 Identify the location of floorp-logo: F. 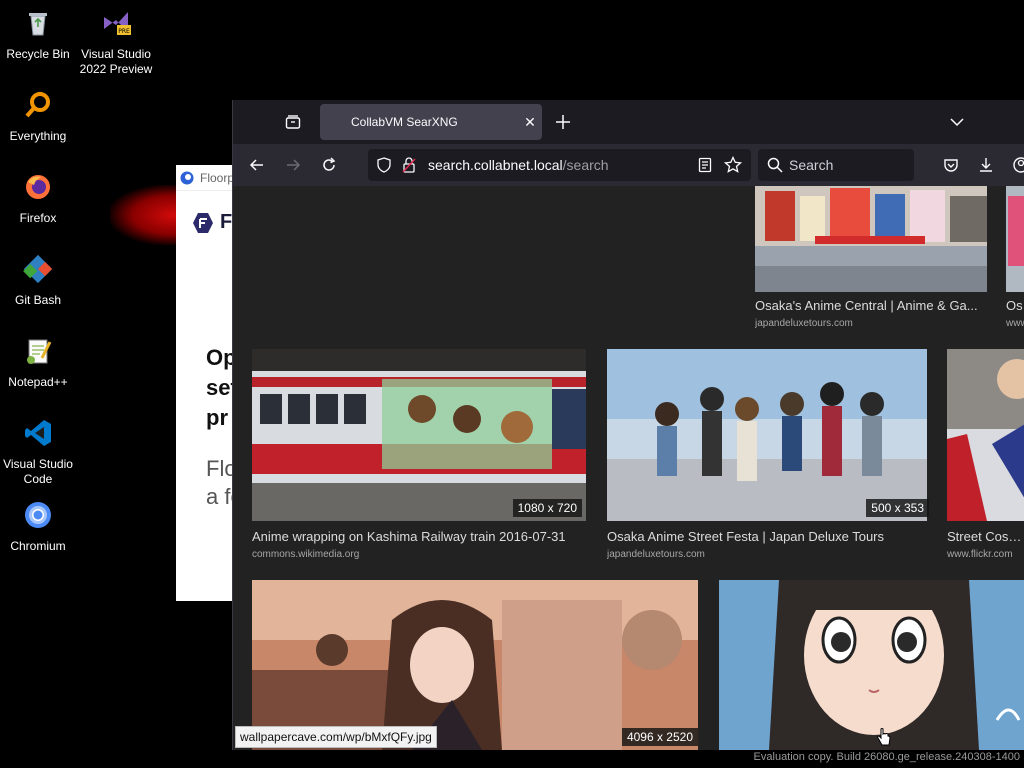
(212, 222).